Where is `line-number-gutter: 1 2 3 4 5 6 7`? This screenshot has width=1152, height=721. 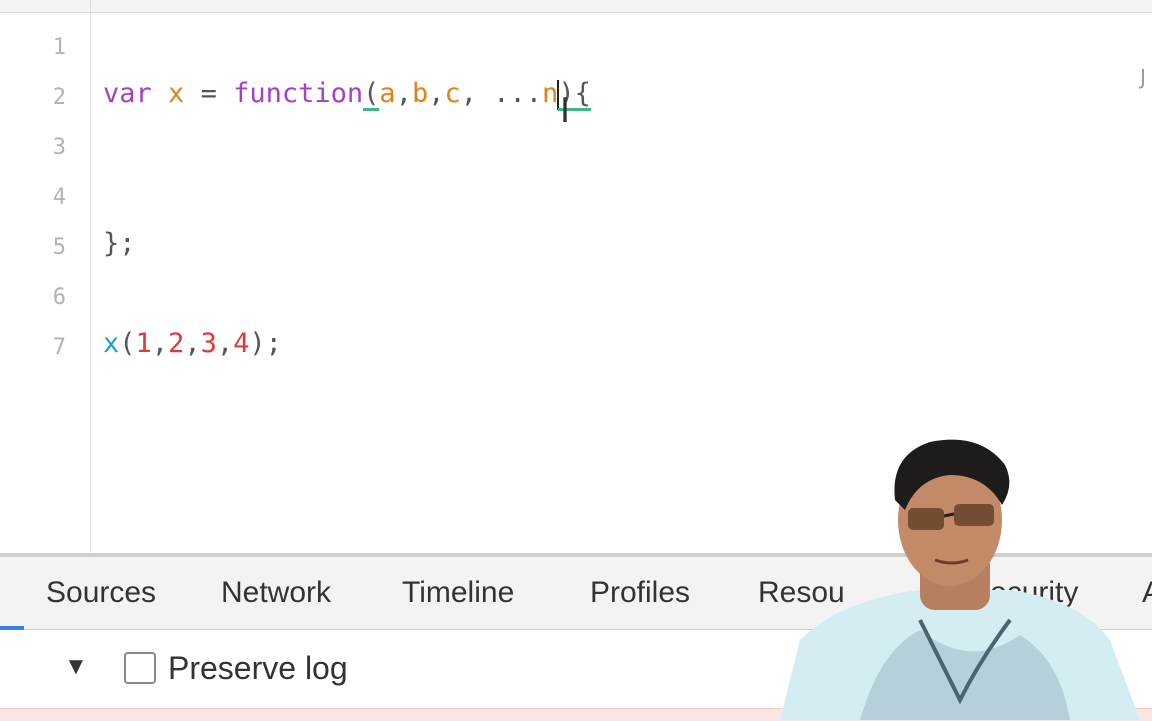 line-number-gutter: 1 2 3 4 5 6 7 is located at coordinates (45, 283).